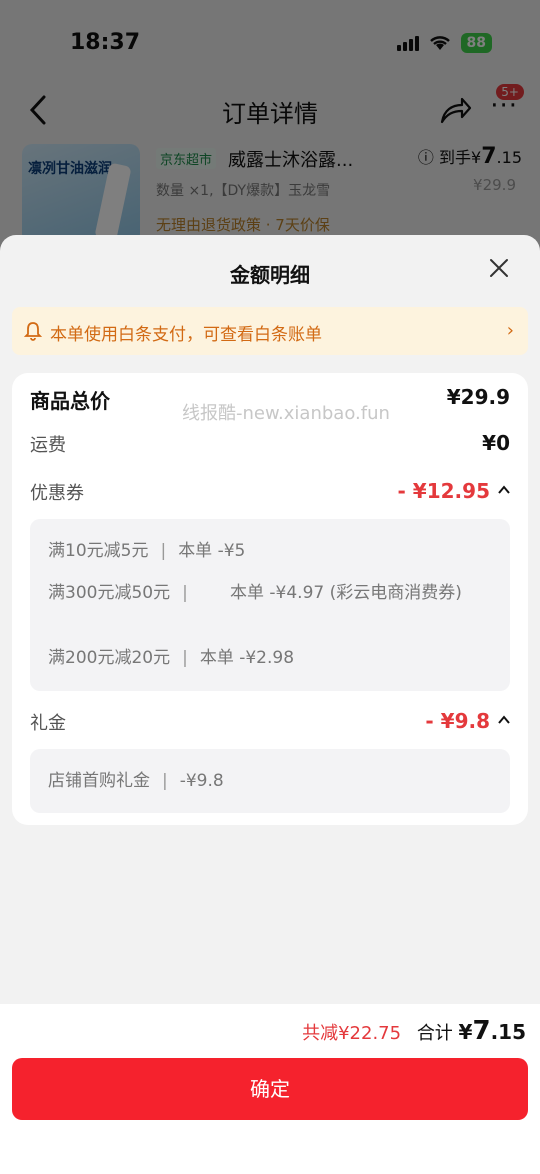  I want to click on gift-row: 礼金 - ¥9.8, so click(270, 725).